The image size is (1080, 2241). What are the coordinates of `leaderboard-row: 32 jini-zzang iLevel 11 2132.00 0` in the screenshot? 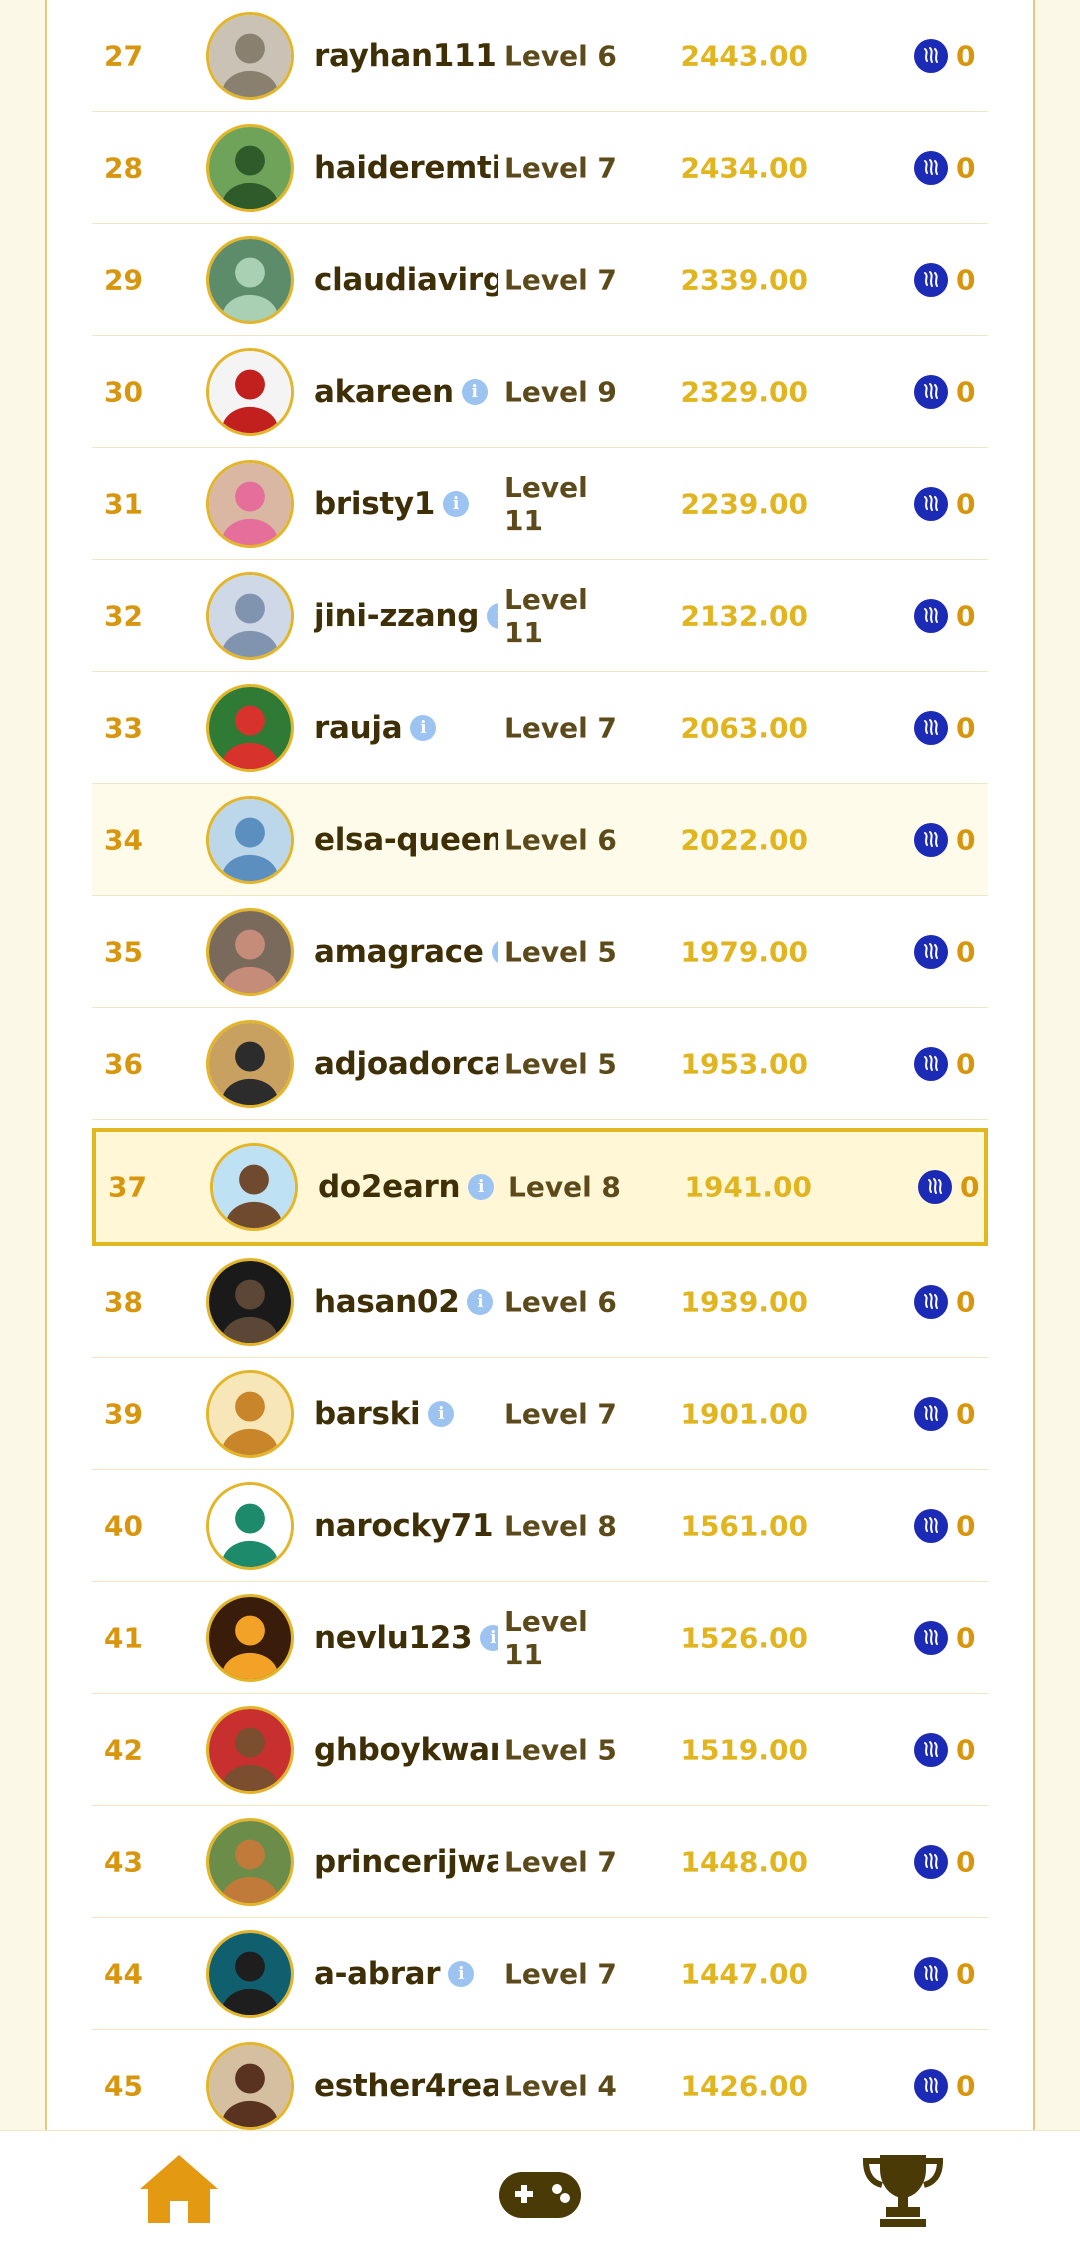 It's located at (540, 616).